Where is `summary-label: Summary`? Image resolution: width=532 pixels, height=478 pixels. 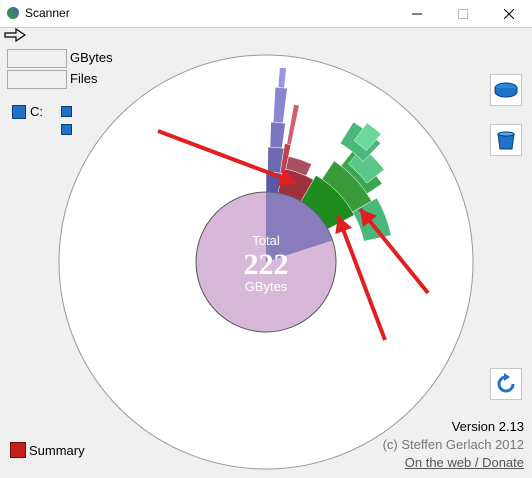
summary-label: Summary is located at coordinates (57, 450).